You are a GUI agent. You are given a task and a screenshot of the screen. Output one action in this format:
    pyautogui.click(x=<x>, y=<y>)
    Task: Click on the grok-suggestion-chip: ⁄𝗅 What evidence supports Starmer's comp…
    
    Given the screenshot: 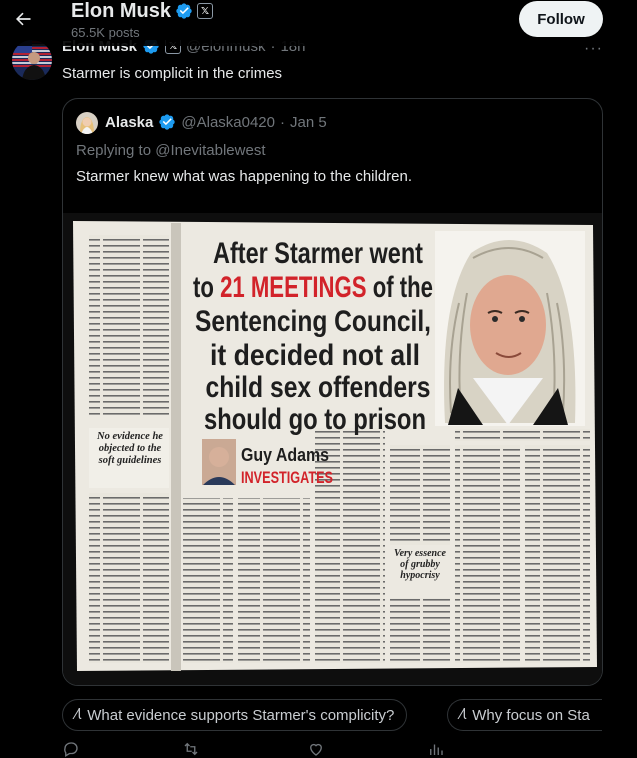 What is the action you would take?
    pyautogui.click(x=235, y=715)
    